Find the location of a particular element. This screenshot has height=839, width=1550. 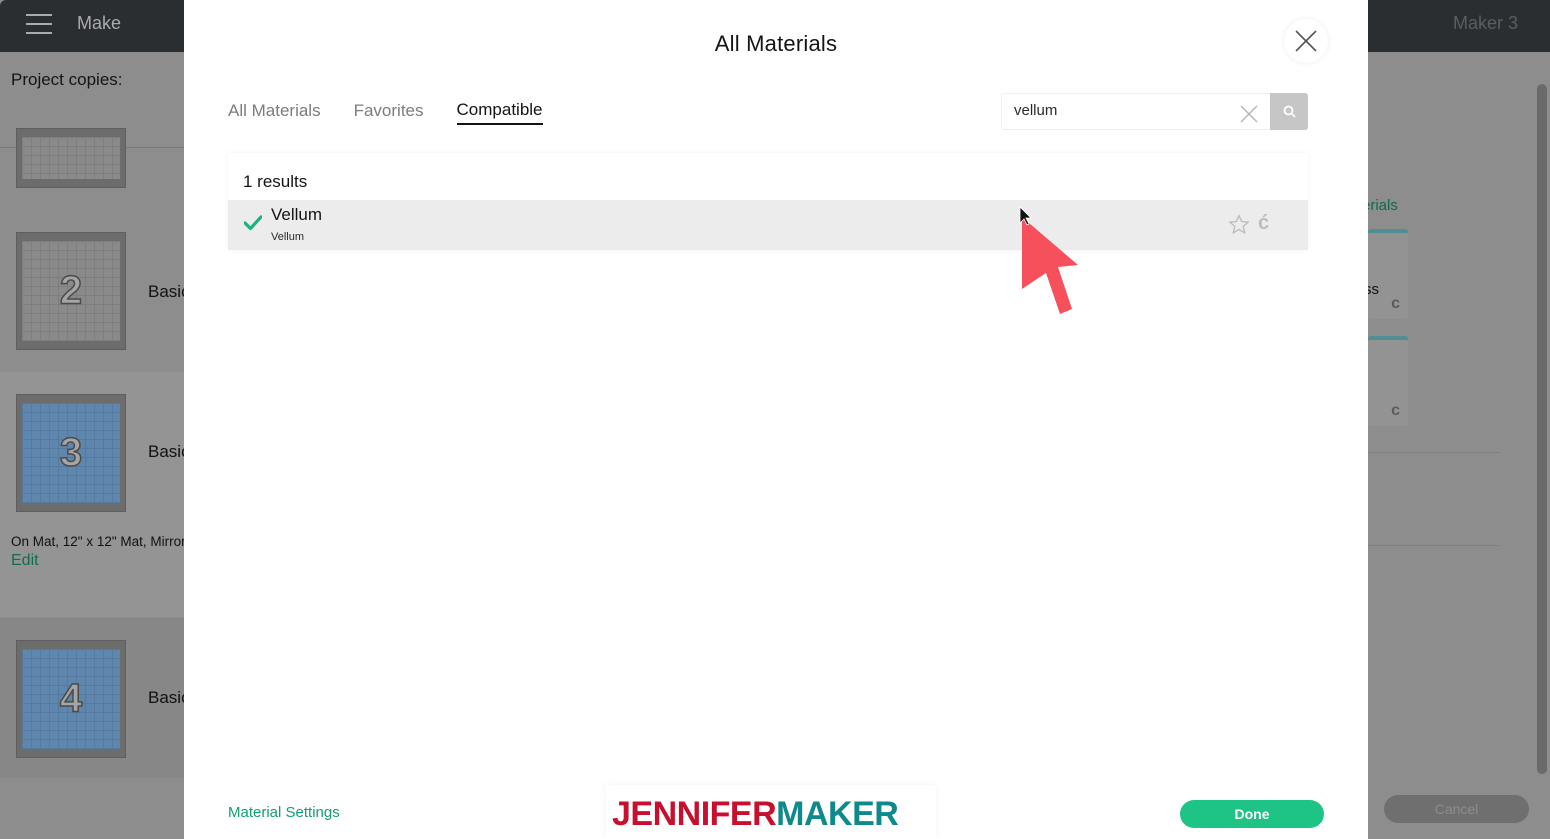

mat-settings-info: On Mat, 12" x 12" Mat, Mirror is located at coordinates (97, 541).